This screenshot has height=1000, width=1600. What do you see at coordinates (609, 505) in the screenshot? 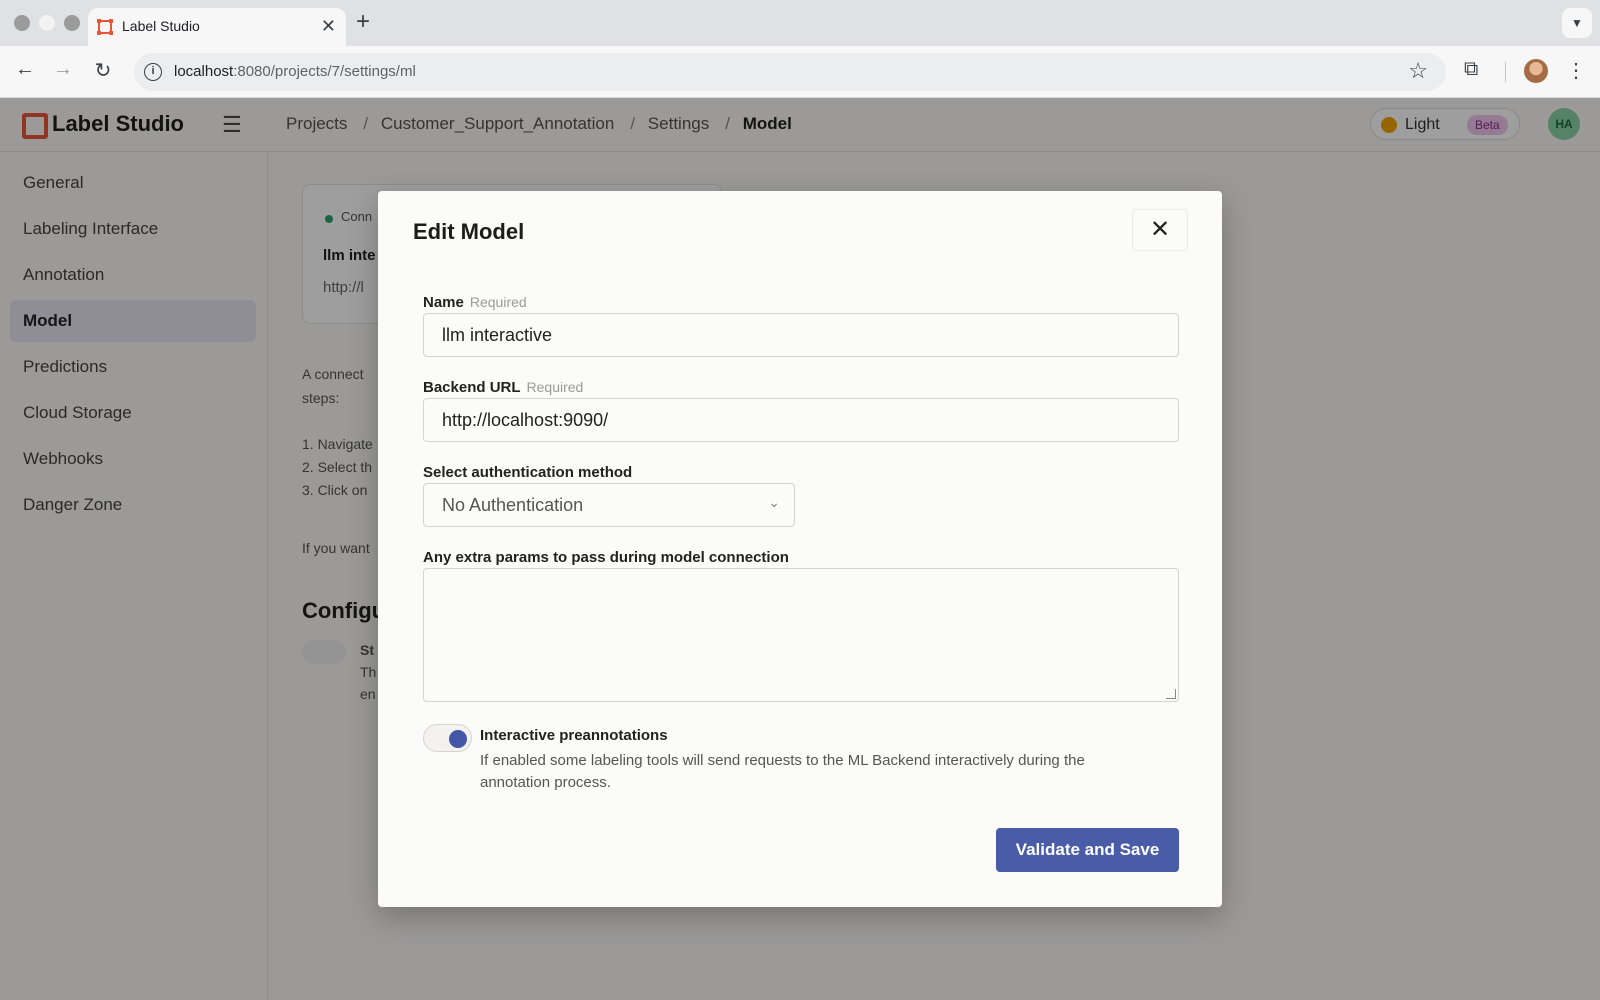
I see `auth-method-select: No Authentication ⌄` at bounding box center [609, 505].